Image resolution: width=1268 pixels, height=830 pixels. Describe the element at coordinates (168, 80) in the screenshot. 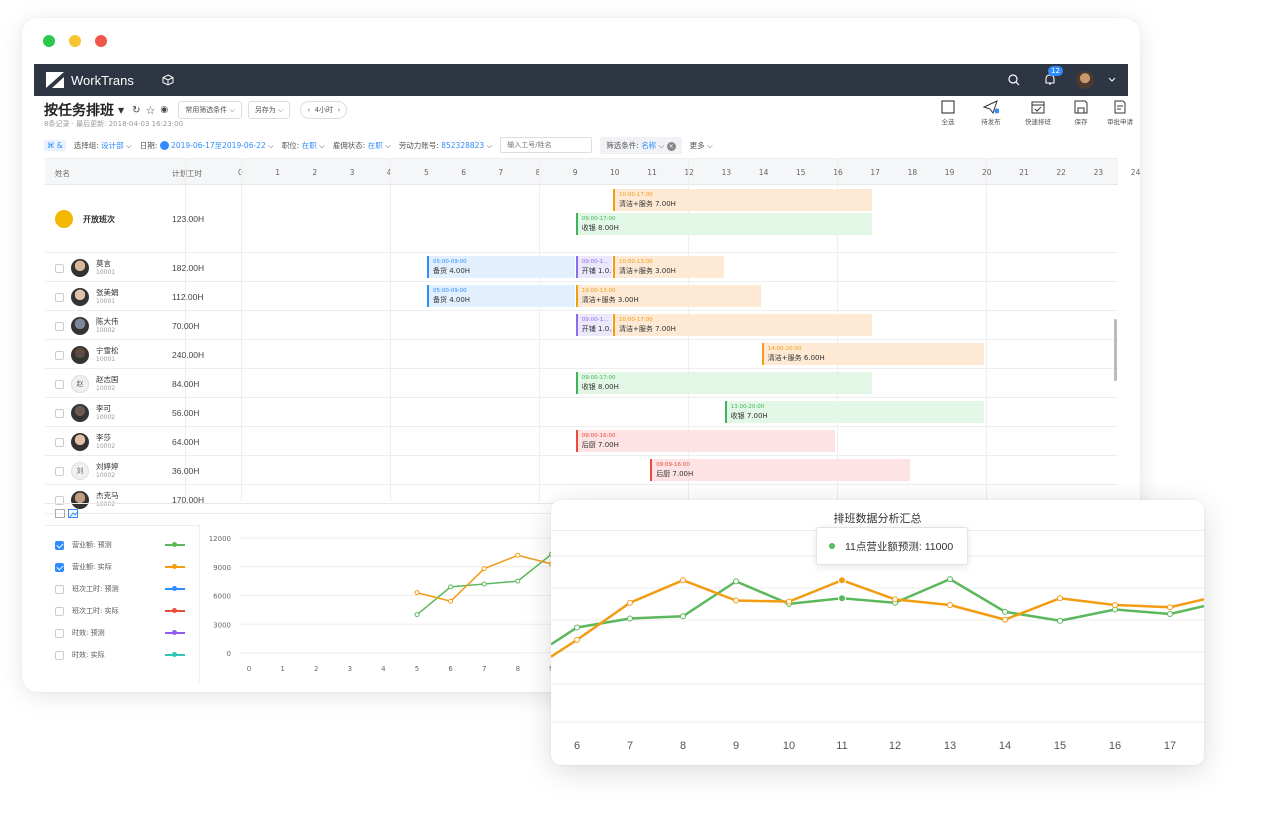

I see `cube-icon` at that location.